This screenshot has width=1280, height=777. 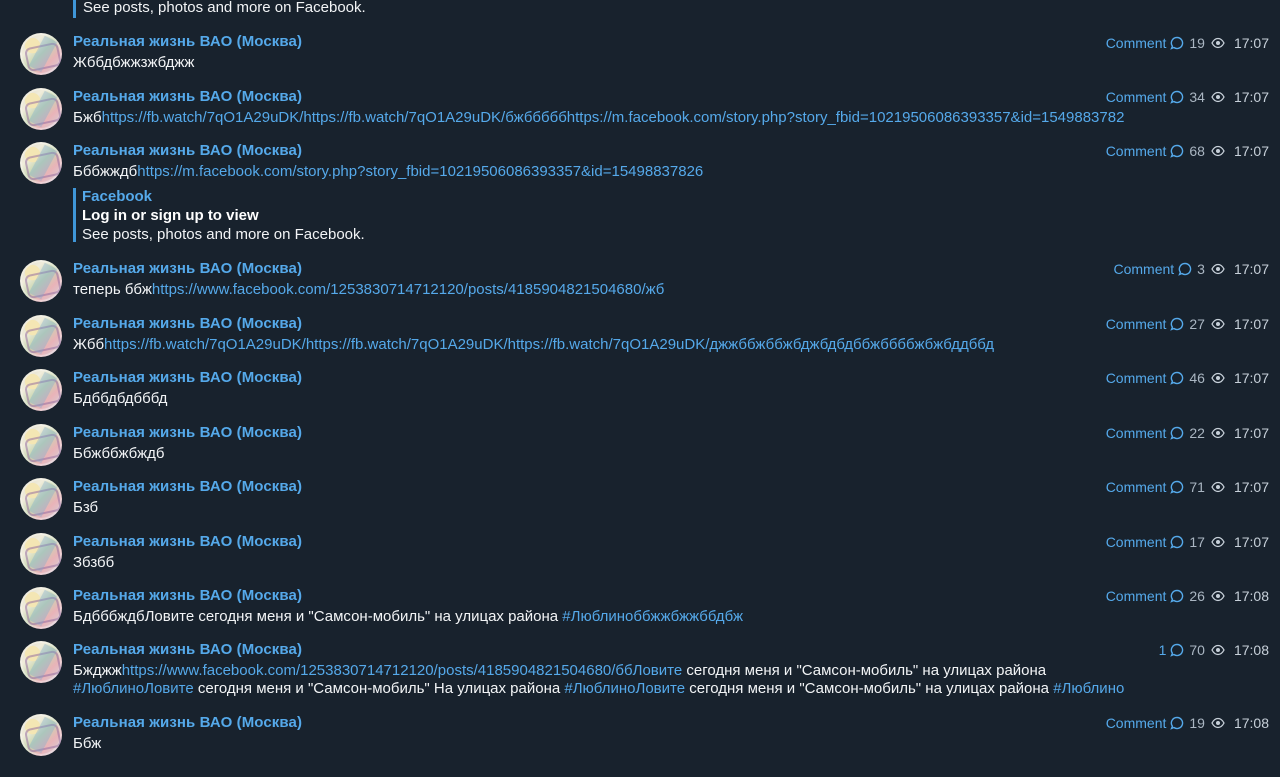 I want to click on view-count: 27, so click(x=1197, y=324).